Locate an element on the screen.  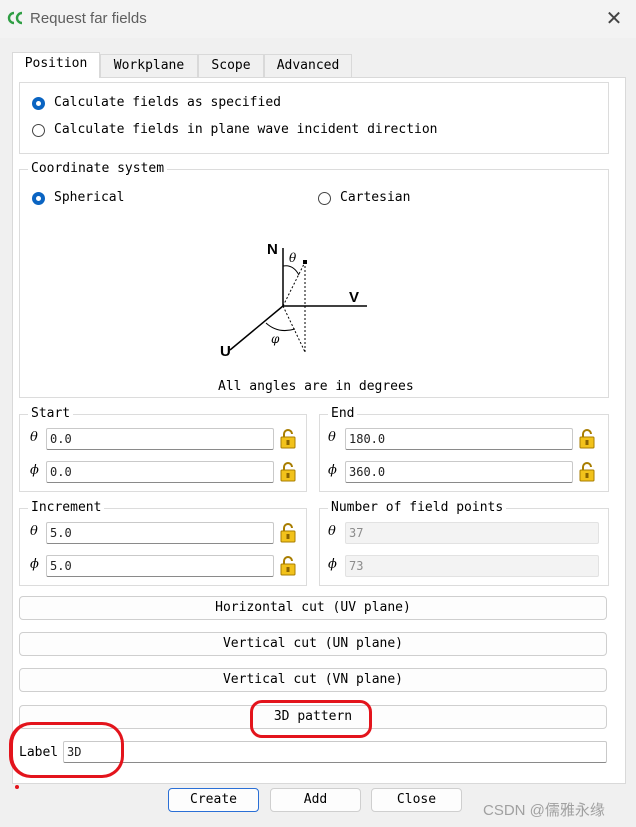
n-axis-label: N is located at coordinates (272, 249).